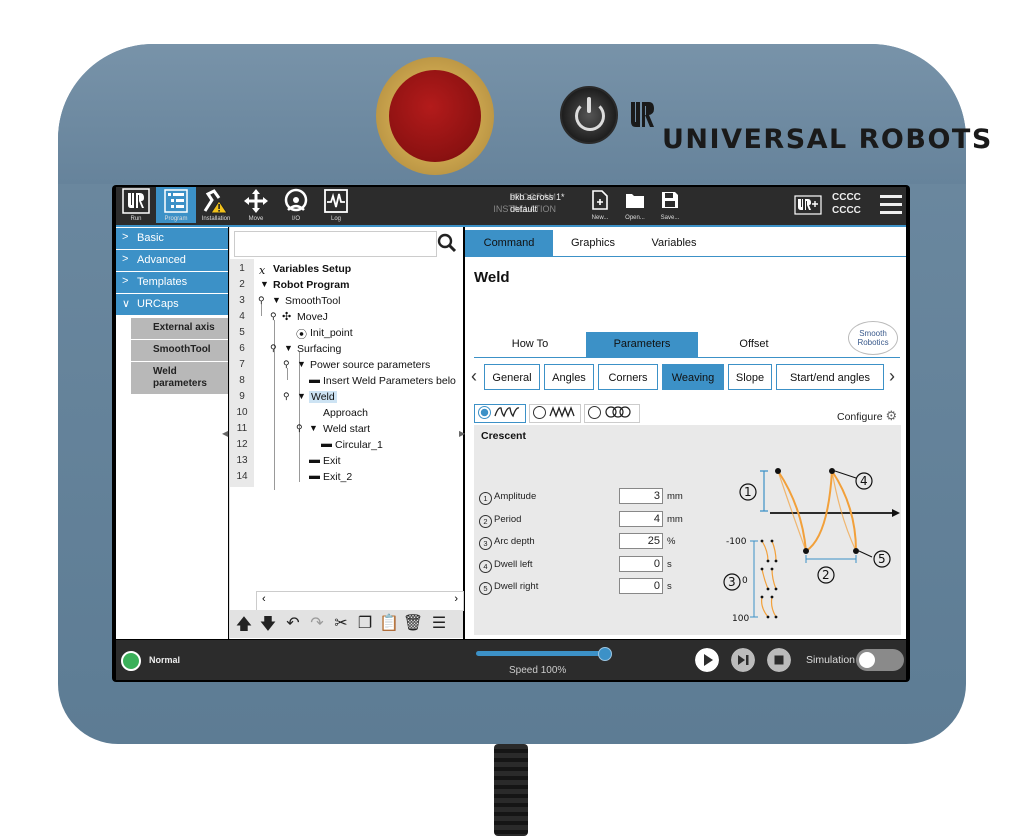  What do you see at coordinates (675, 519) in the screenshot?
I see `param-unit: mm` at bounding box center [675, 519].